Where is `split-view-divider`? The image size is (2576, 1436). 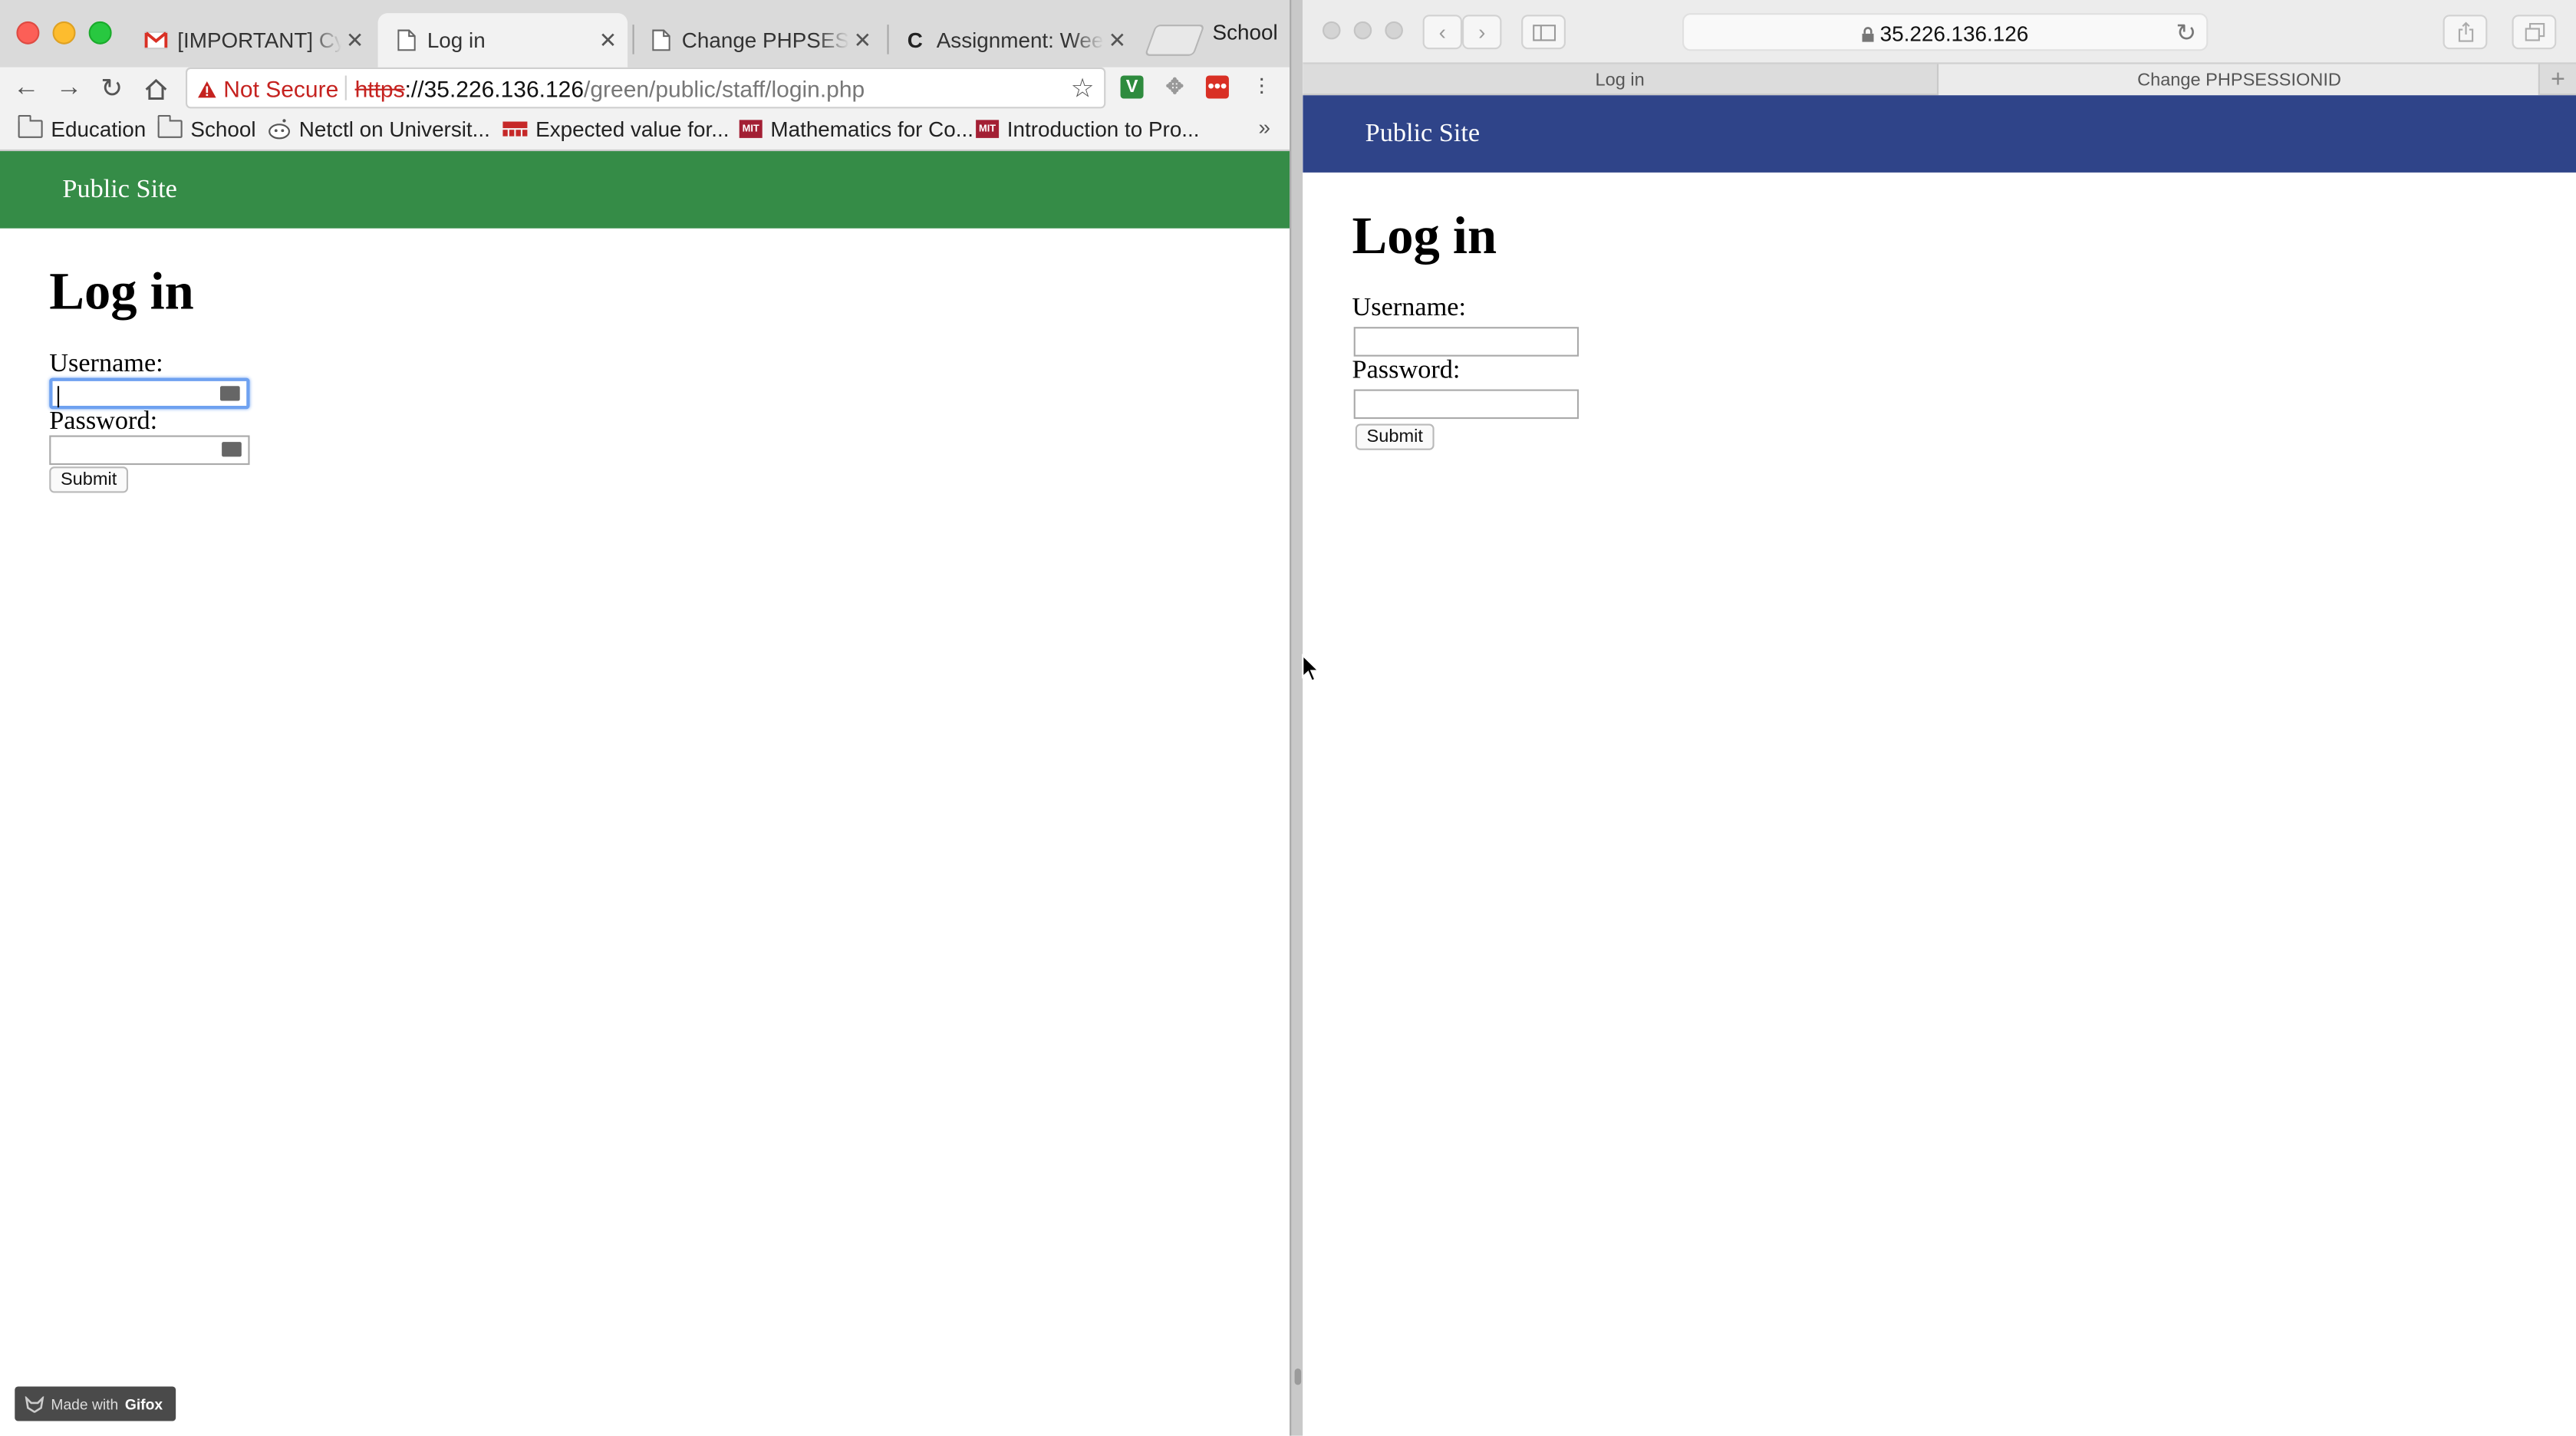 split-view-divider is located at coordinates (1296, 718).